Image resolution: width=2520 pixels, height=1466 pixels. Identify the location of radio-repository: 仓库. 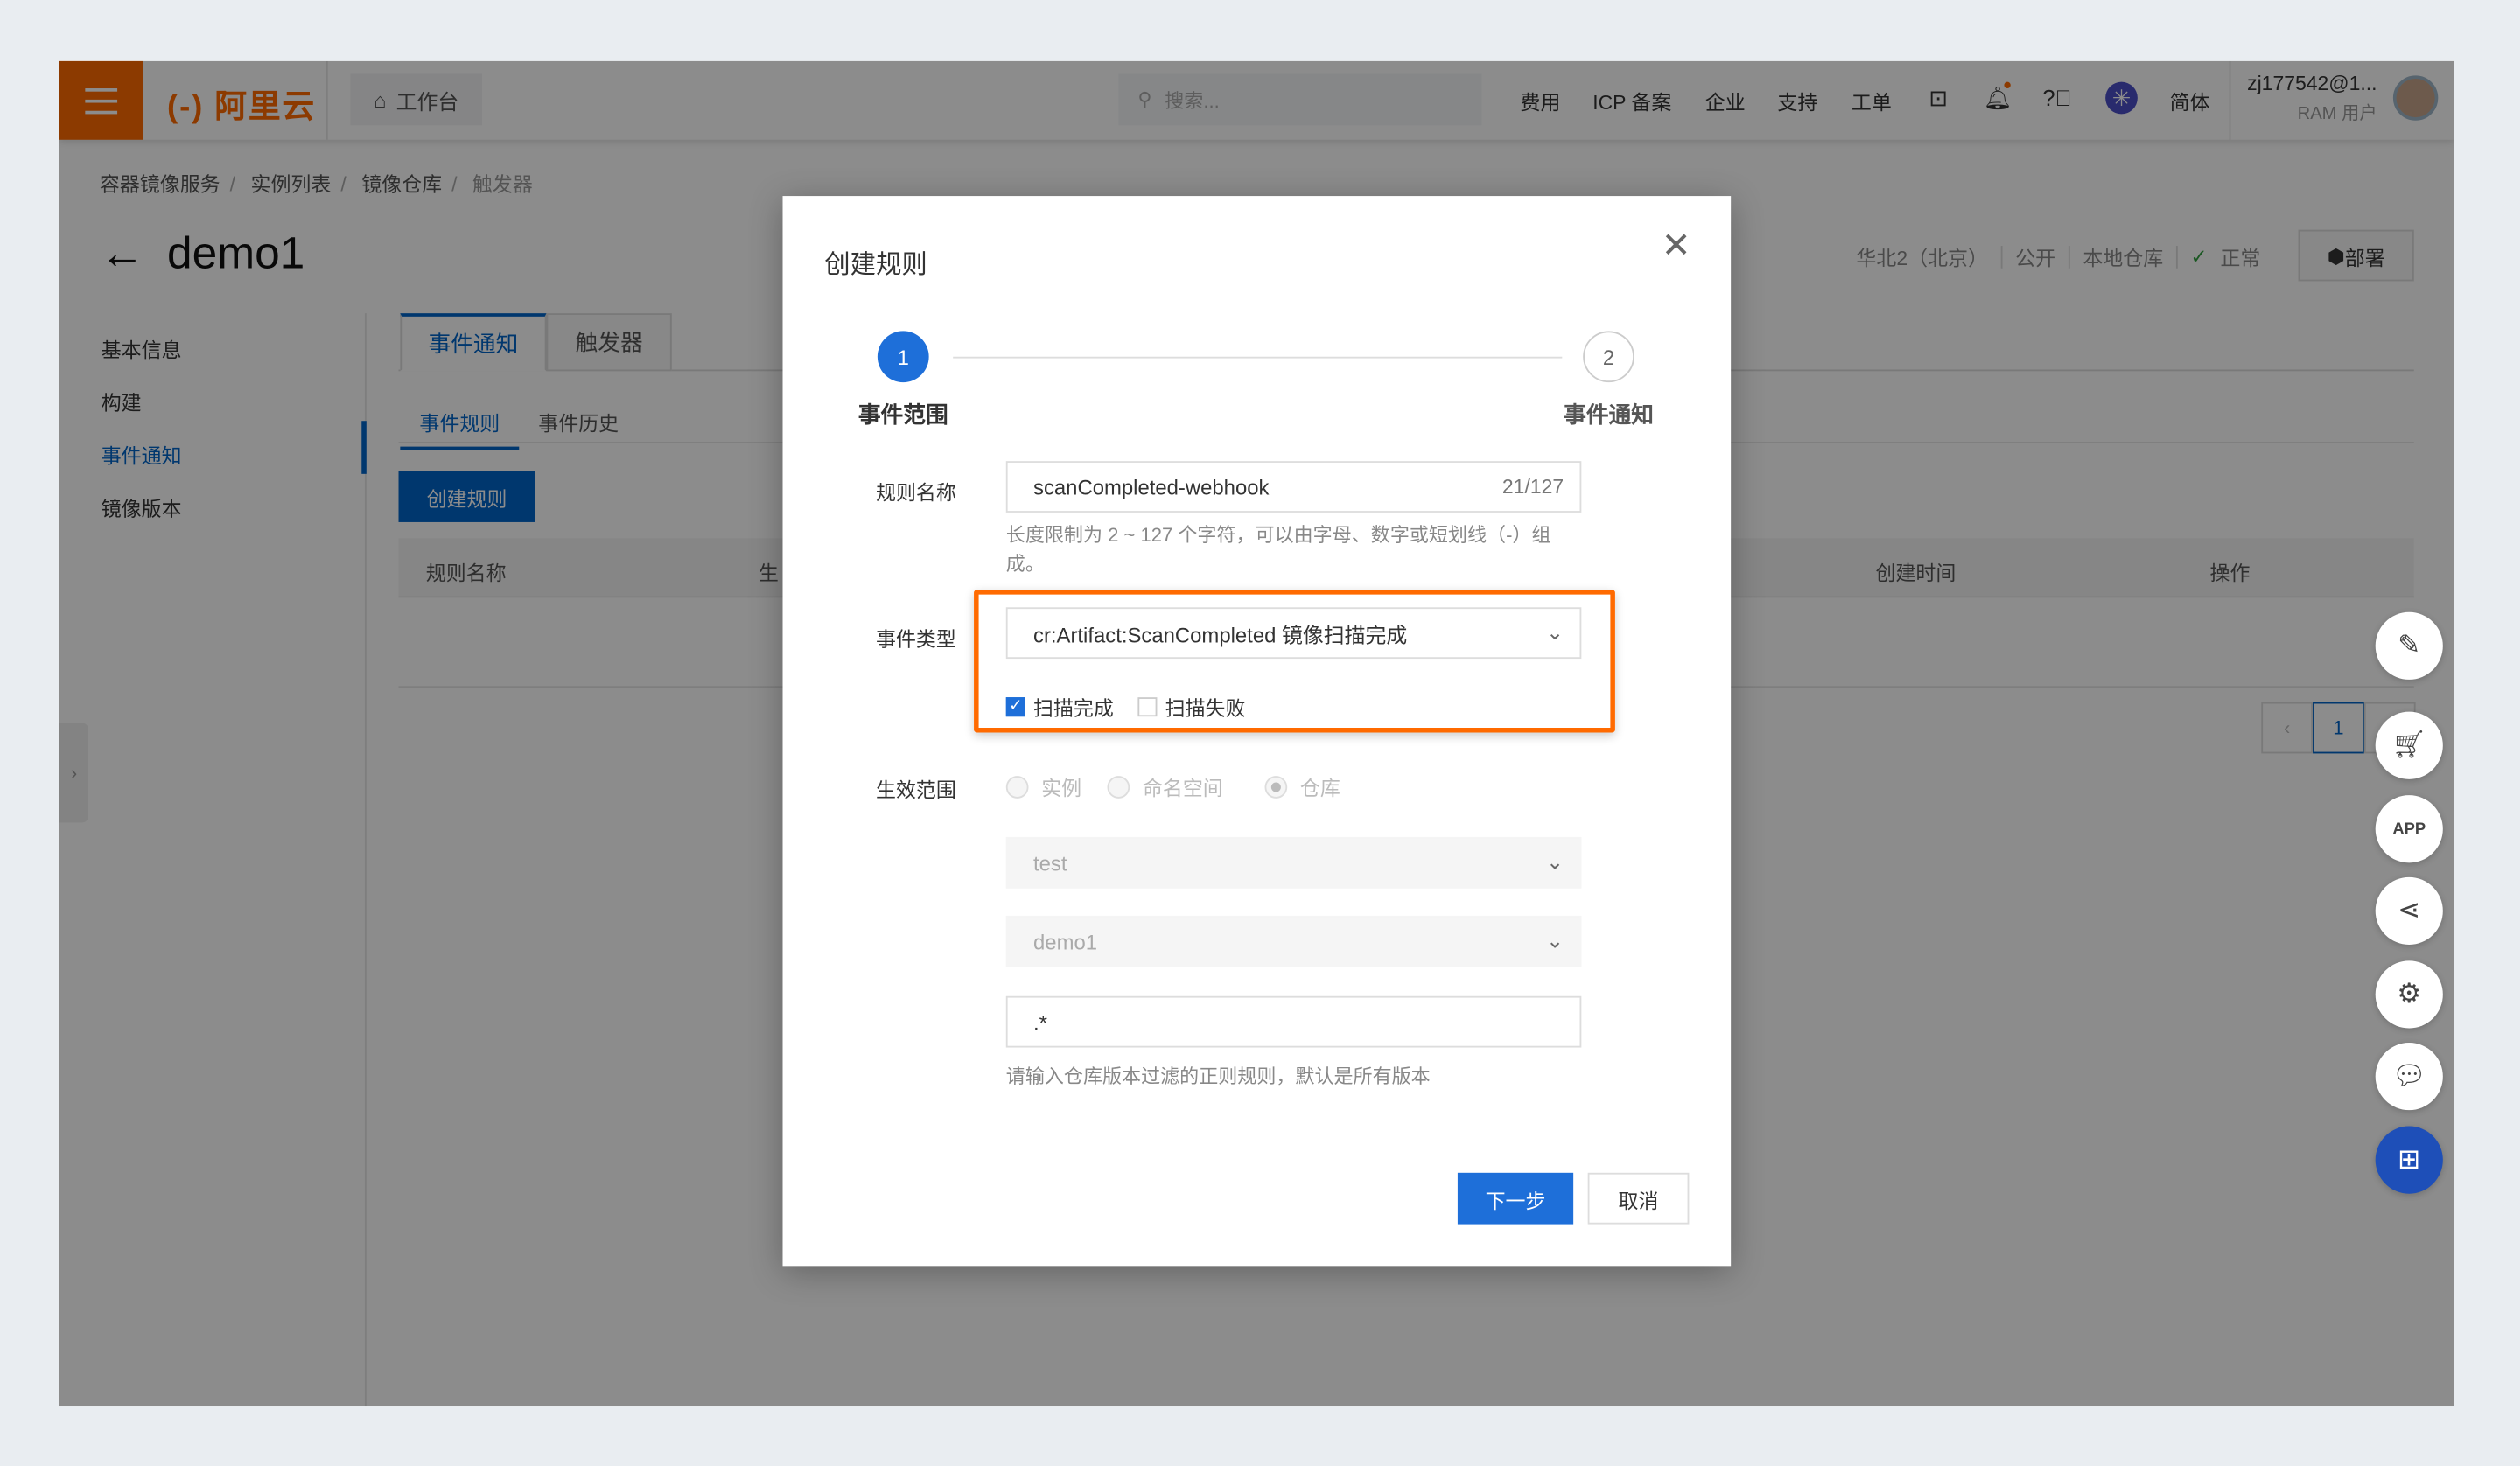
(1302, 787).